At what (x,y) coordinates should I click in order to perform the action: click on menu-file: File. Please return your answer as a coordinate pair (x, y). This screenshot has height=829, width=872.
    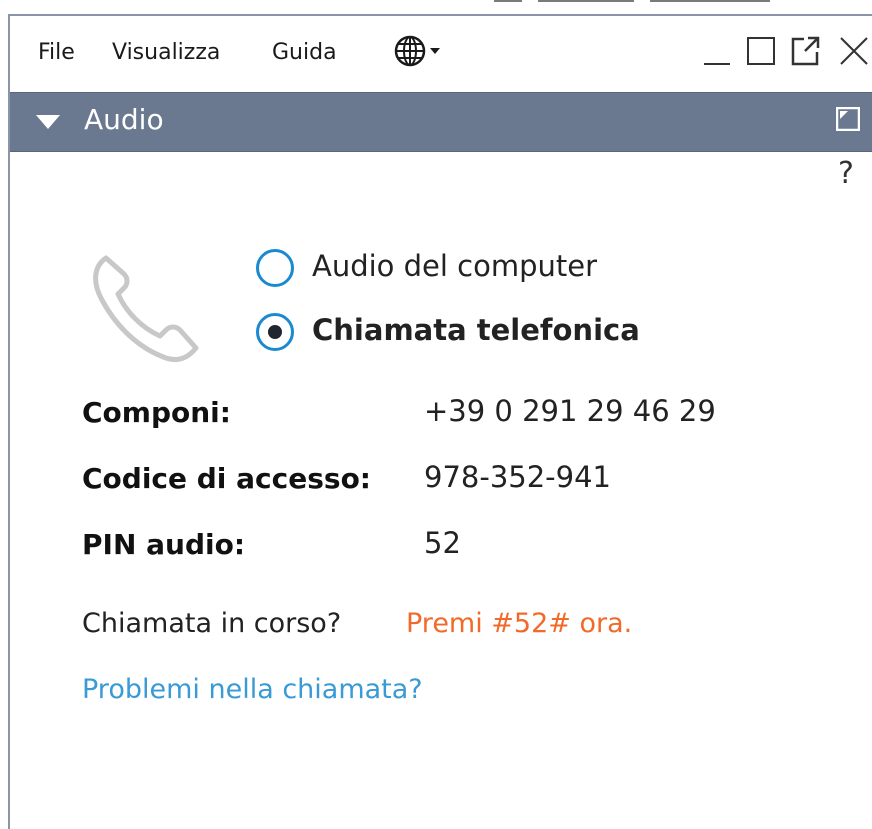
    Looking at the image, I should click on (56, 52).